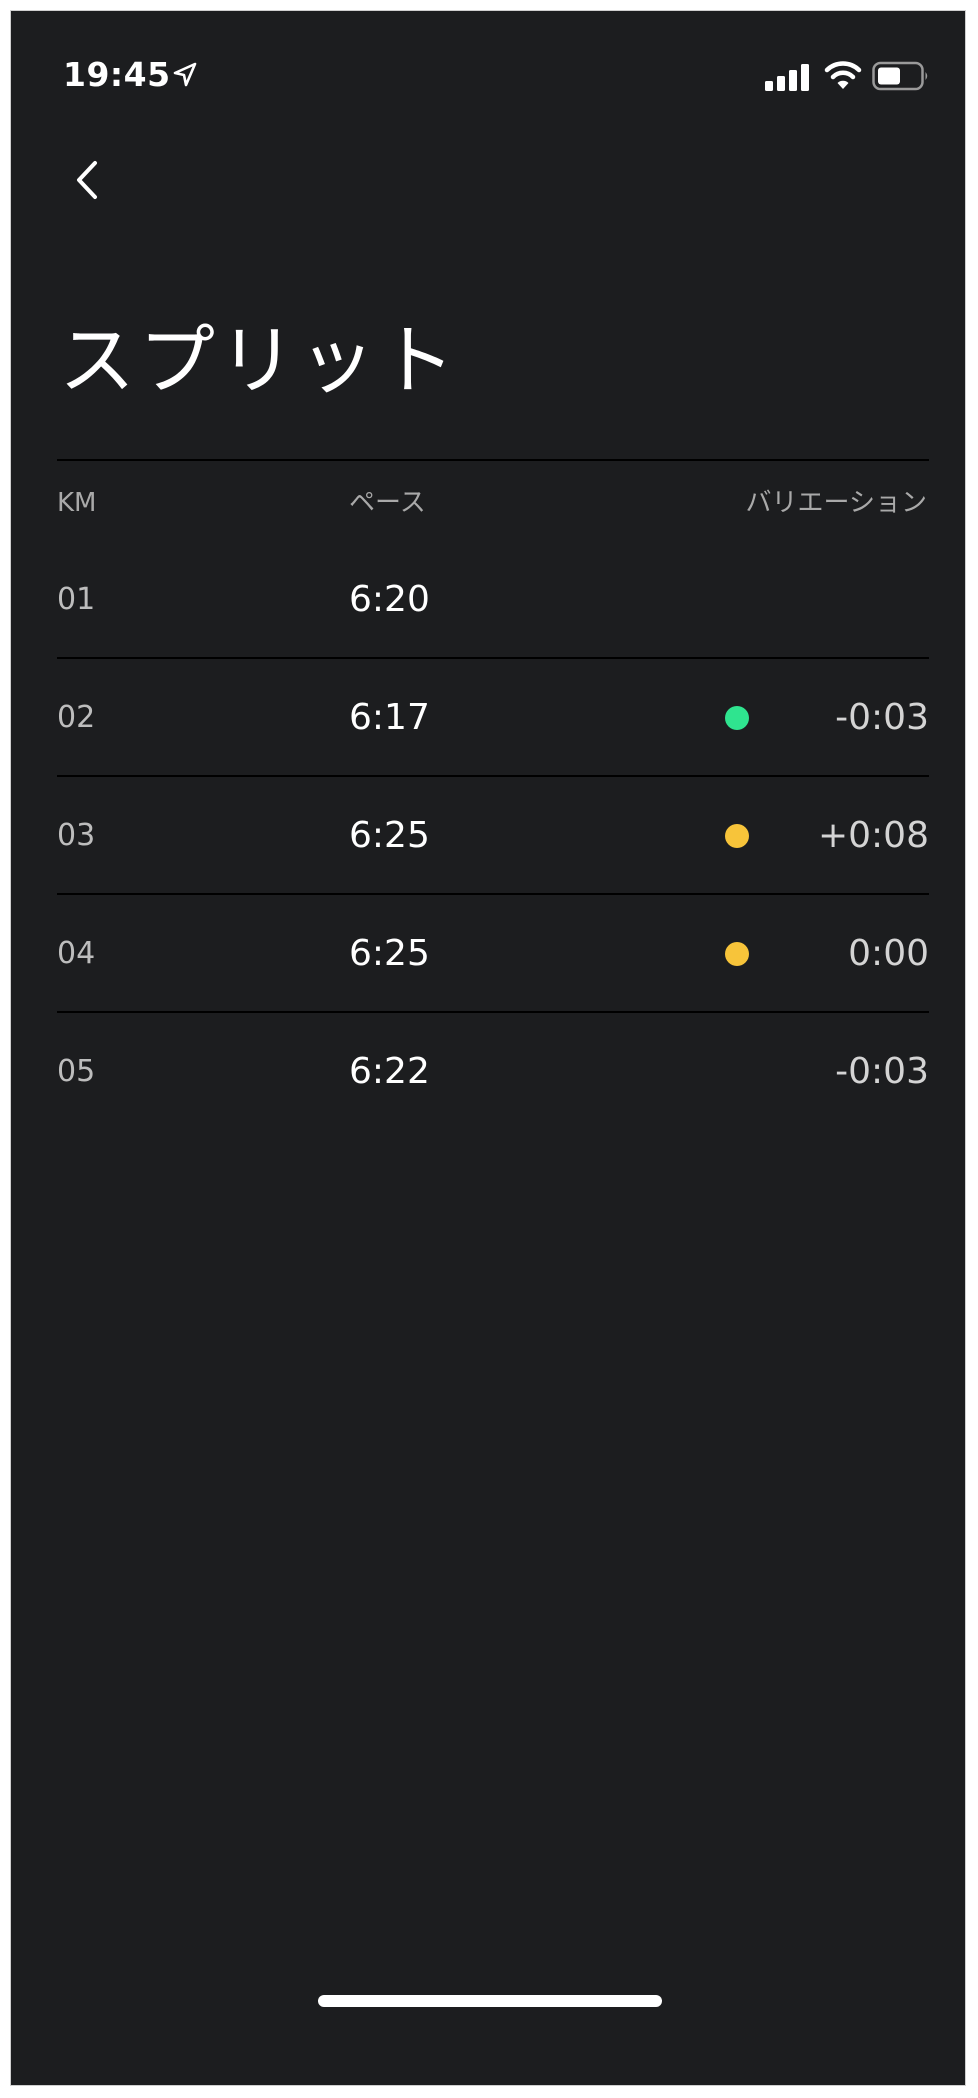 This screenshot has width=978, height=2098. I want to click on split-row: 03 6:25 +0:08, so click(493, 836).